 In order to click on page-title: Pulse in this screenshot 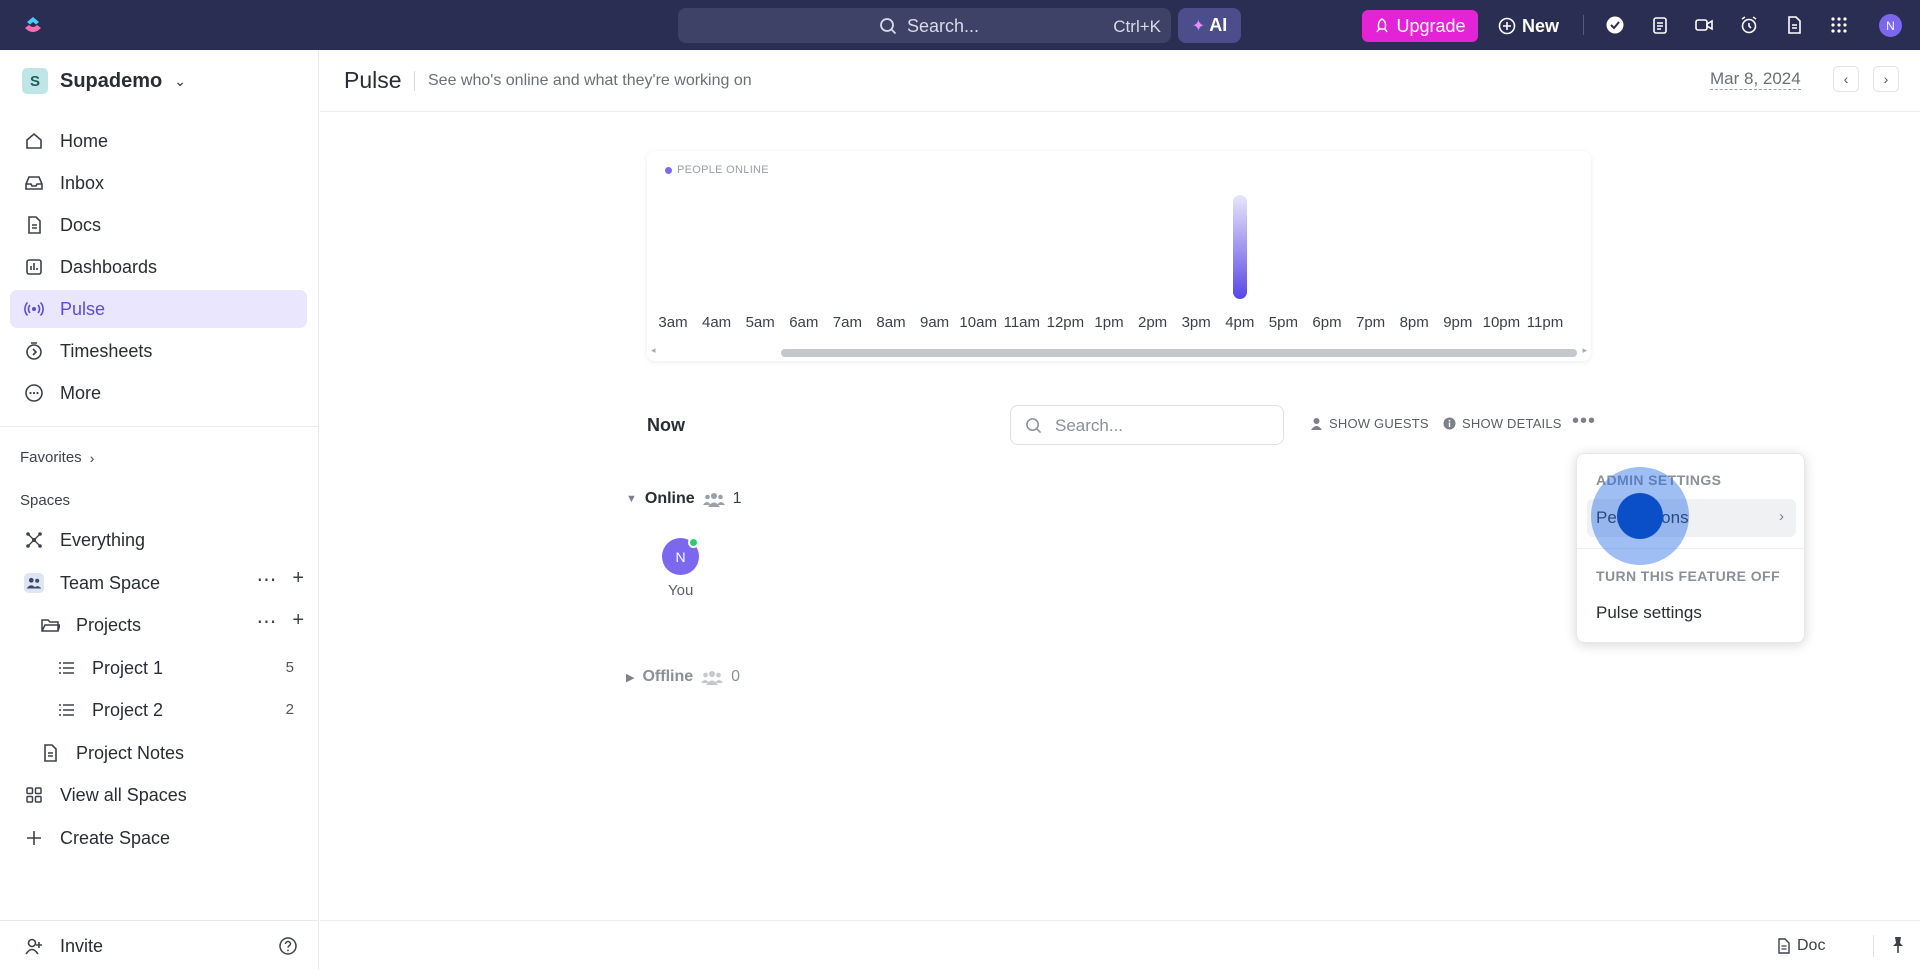, I will do `click(373, 80)`.